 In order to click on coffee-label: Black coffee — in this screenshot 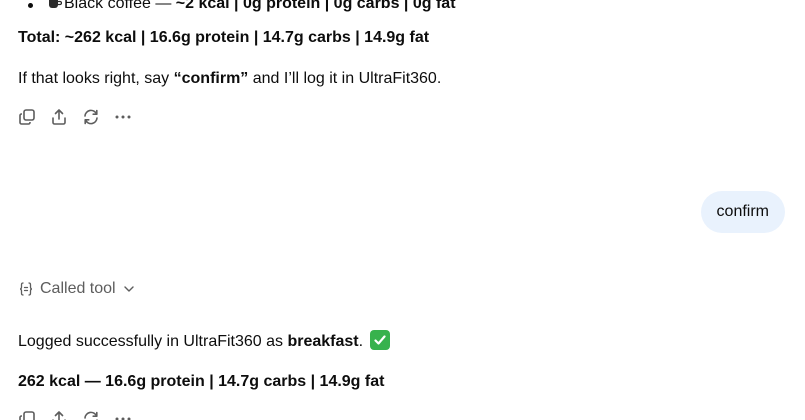, I will do `click(120, 6)`.